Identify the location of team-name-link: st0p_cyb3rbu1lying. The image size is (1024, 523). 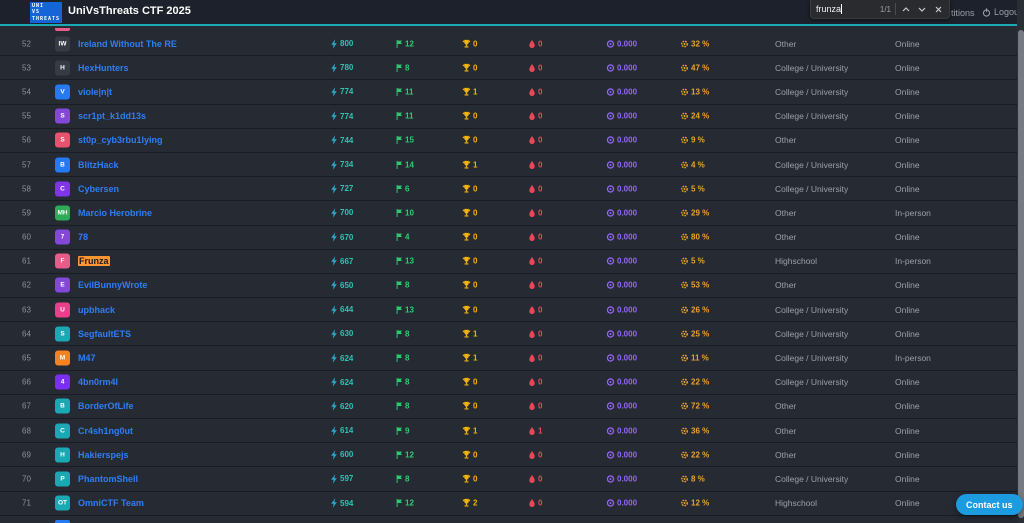
(120, 140).